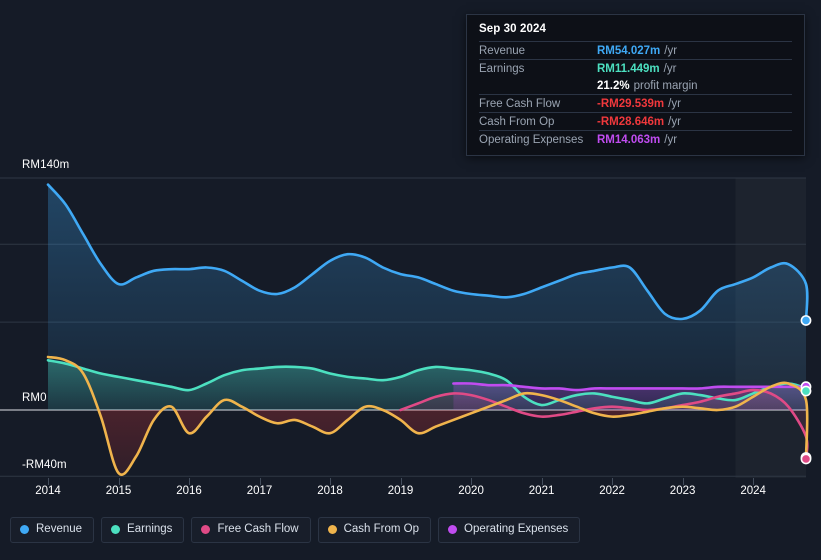  What do you see at coordinates (531, 139) in the screenshot?
I see `tooltip-row-label: Operating Expenses` at bounding box center [531, 139].